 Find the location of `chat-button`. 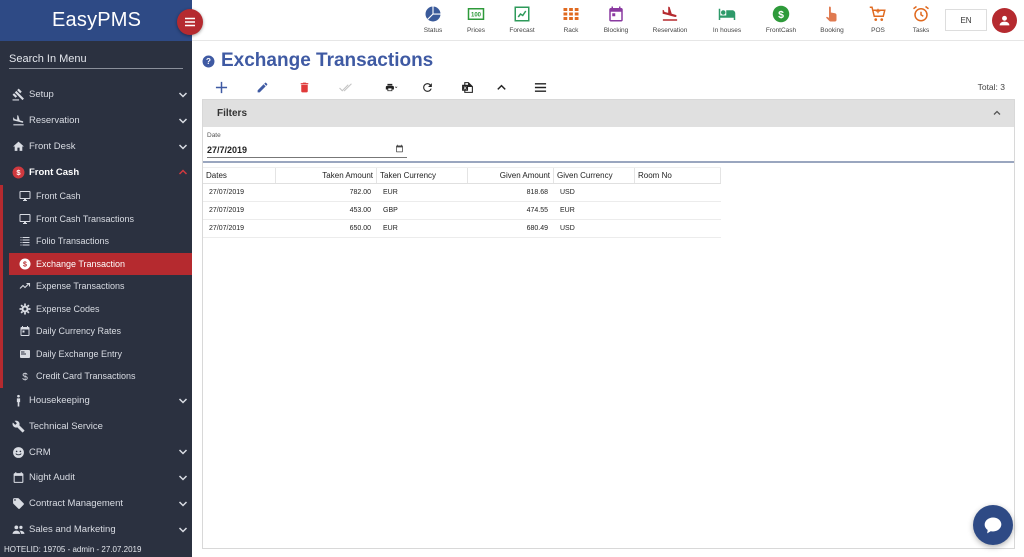

chat-button is located at coordinates (993, 525).